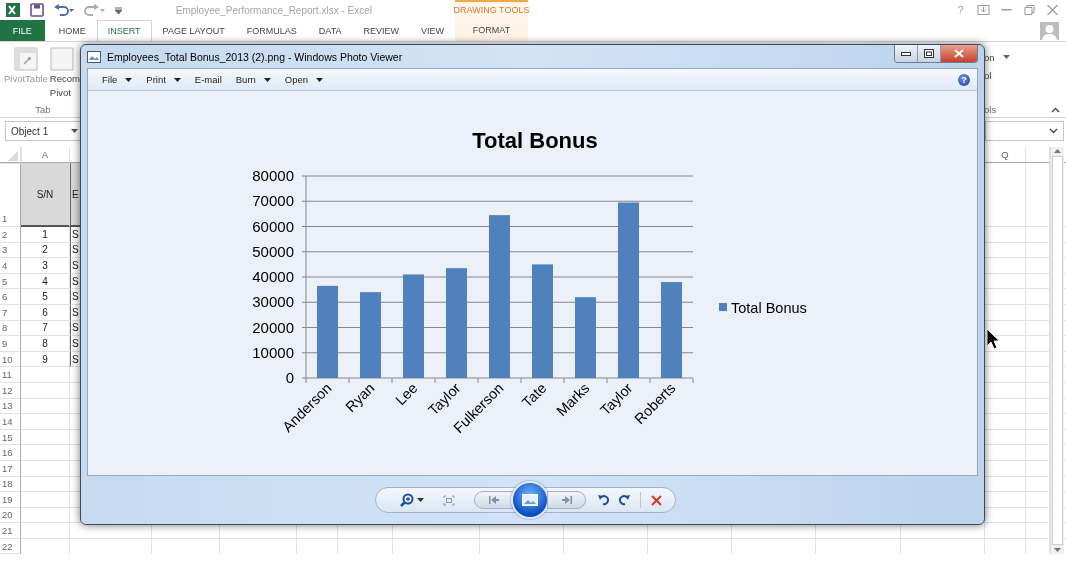 The image size is (1066, 564). I want to click on window-title: Employee_Performance_Report.xlsx - Excel, so click(273, 10).